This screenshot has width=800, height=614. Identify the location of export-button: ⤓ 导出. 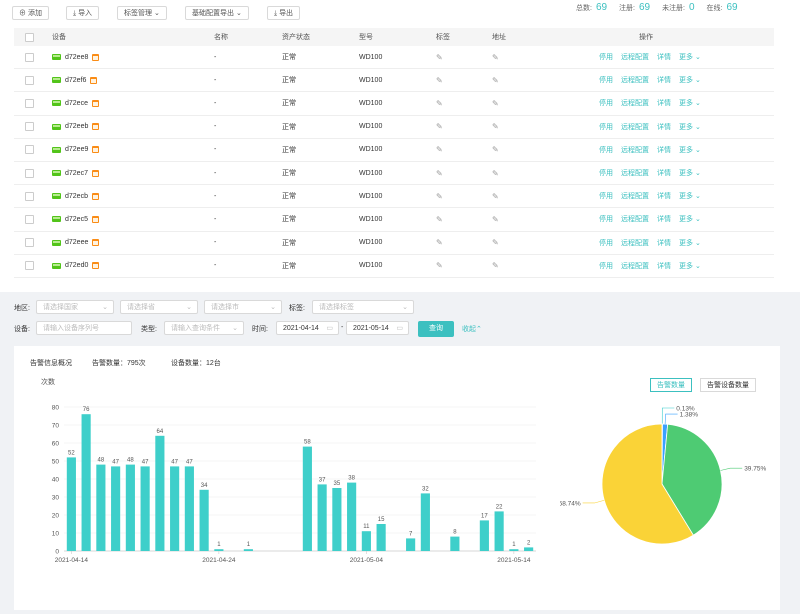
(284, 13).